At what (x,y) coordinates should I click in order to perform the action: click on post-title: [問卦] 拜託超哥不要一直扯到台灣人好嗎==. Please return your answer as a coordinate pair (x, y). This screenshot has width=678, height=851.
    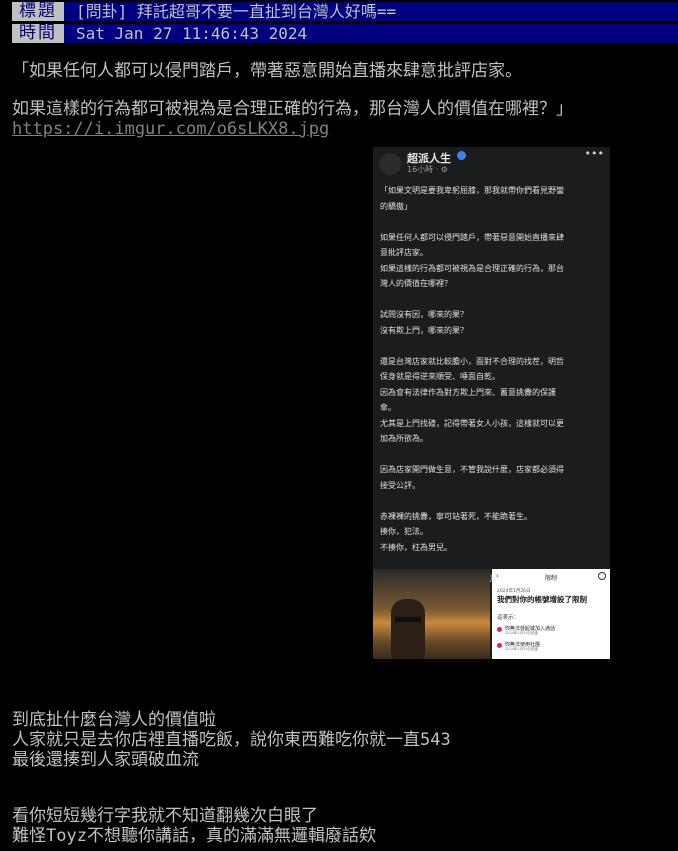
    Looking at the image, I should click on (371, 11).